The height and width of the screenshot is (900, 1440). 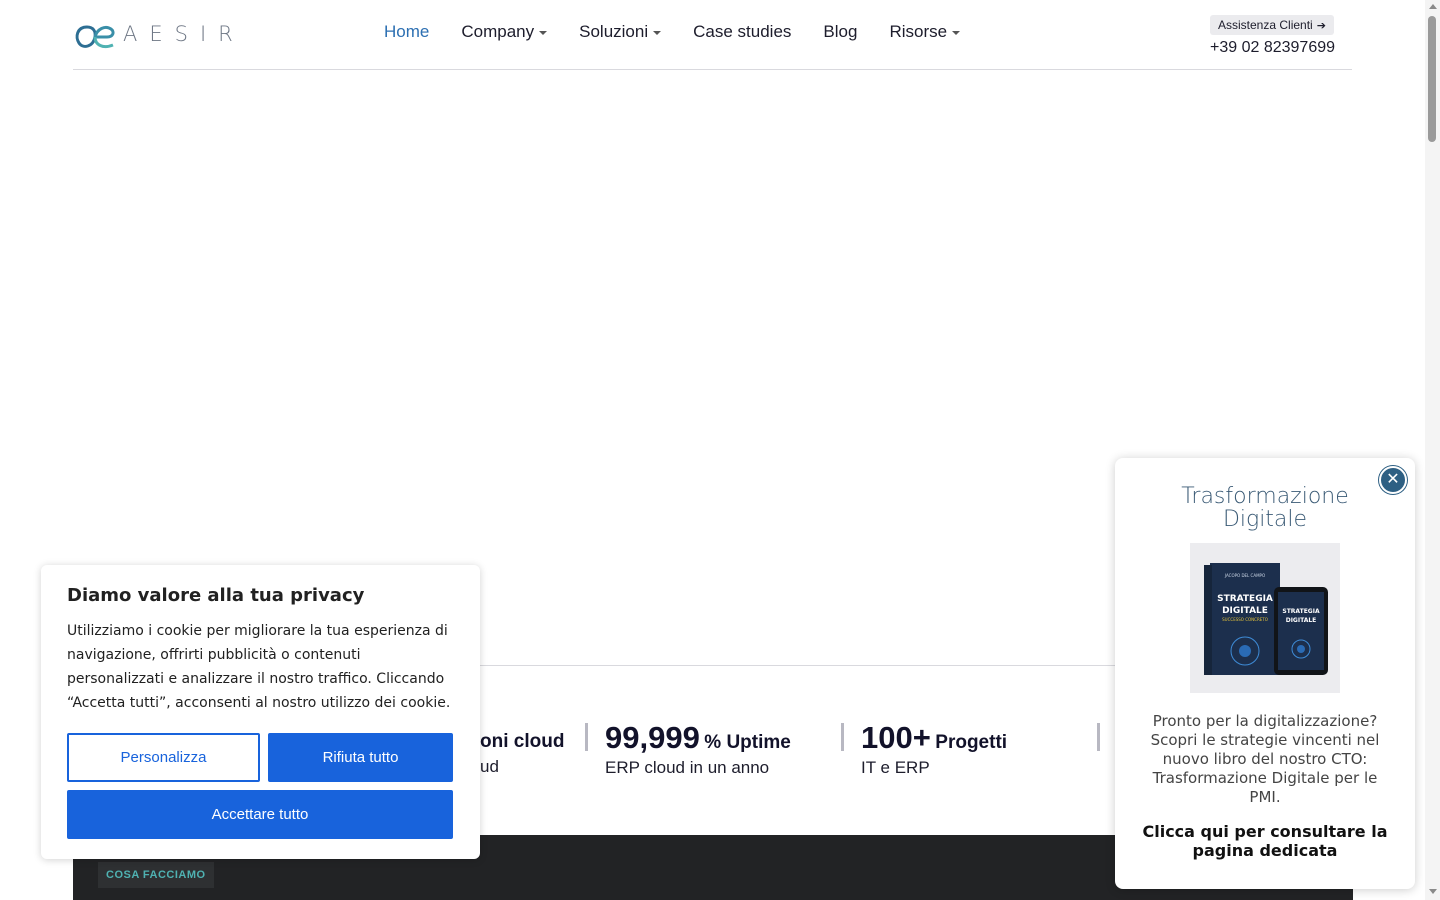 I want to click on reject-all-button: Rifiuta tutto, so click(x=360, y=757).